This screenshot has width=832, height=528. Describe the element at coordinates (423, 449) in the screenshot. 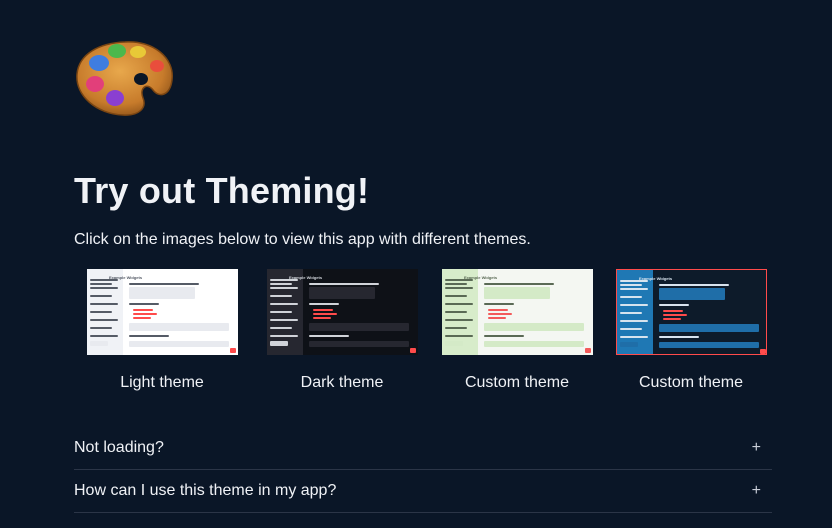

I see `expander-not-loading: Not loading? +` at that location.